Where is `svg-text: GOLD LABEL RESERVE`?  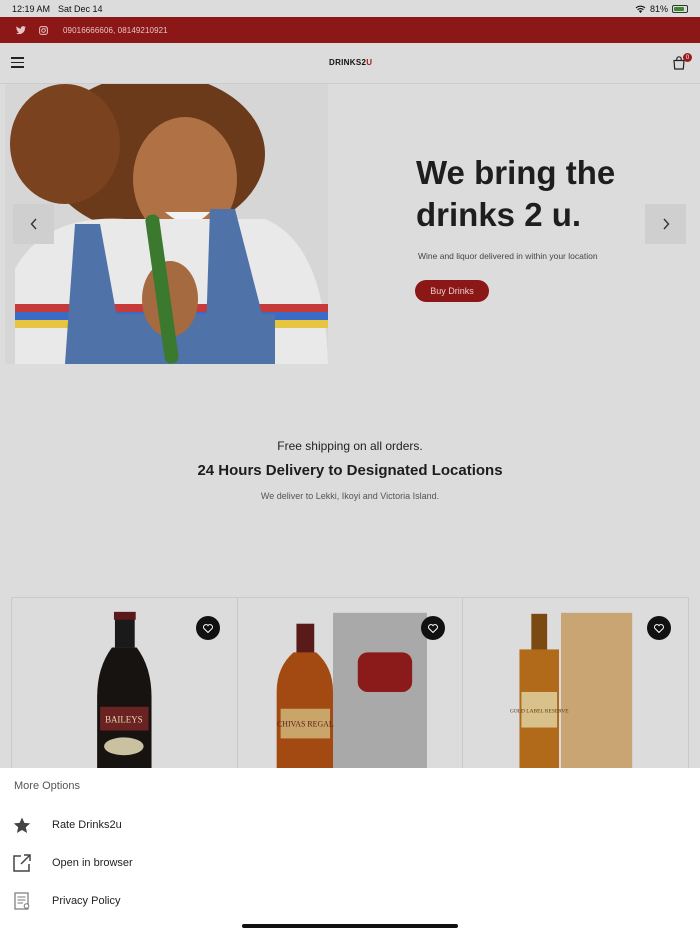
svg-text: GOLD LABEL RESERVE is located at coordinates (539, 712).